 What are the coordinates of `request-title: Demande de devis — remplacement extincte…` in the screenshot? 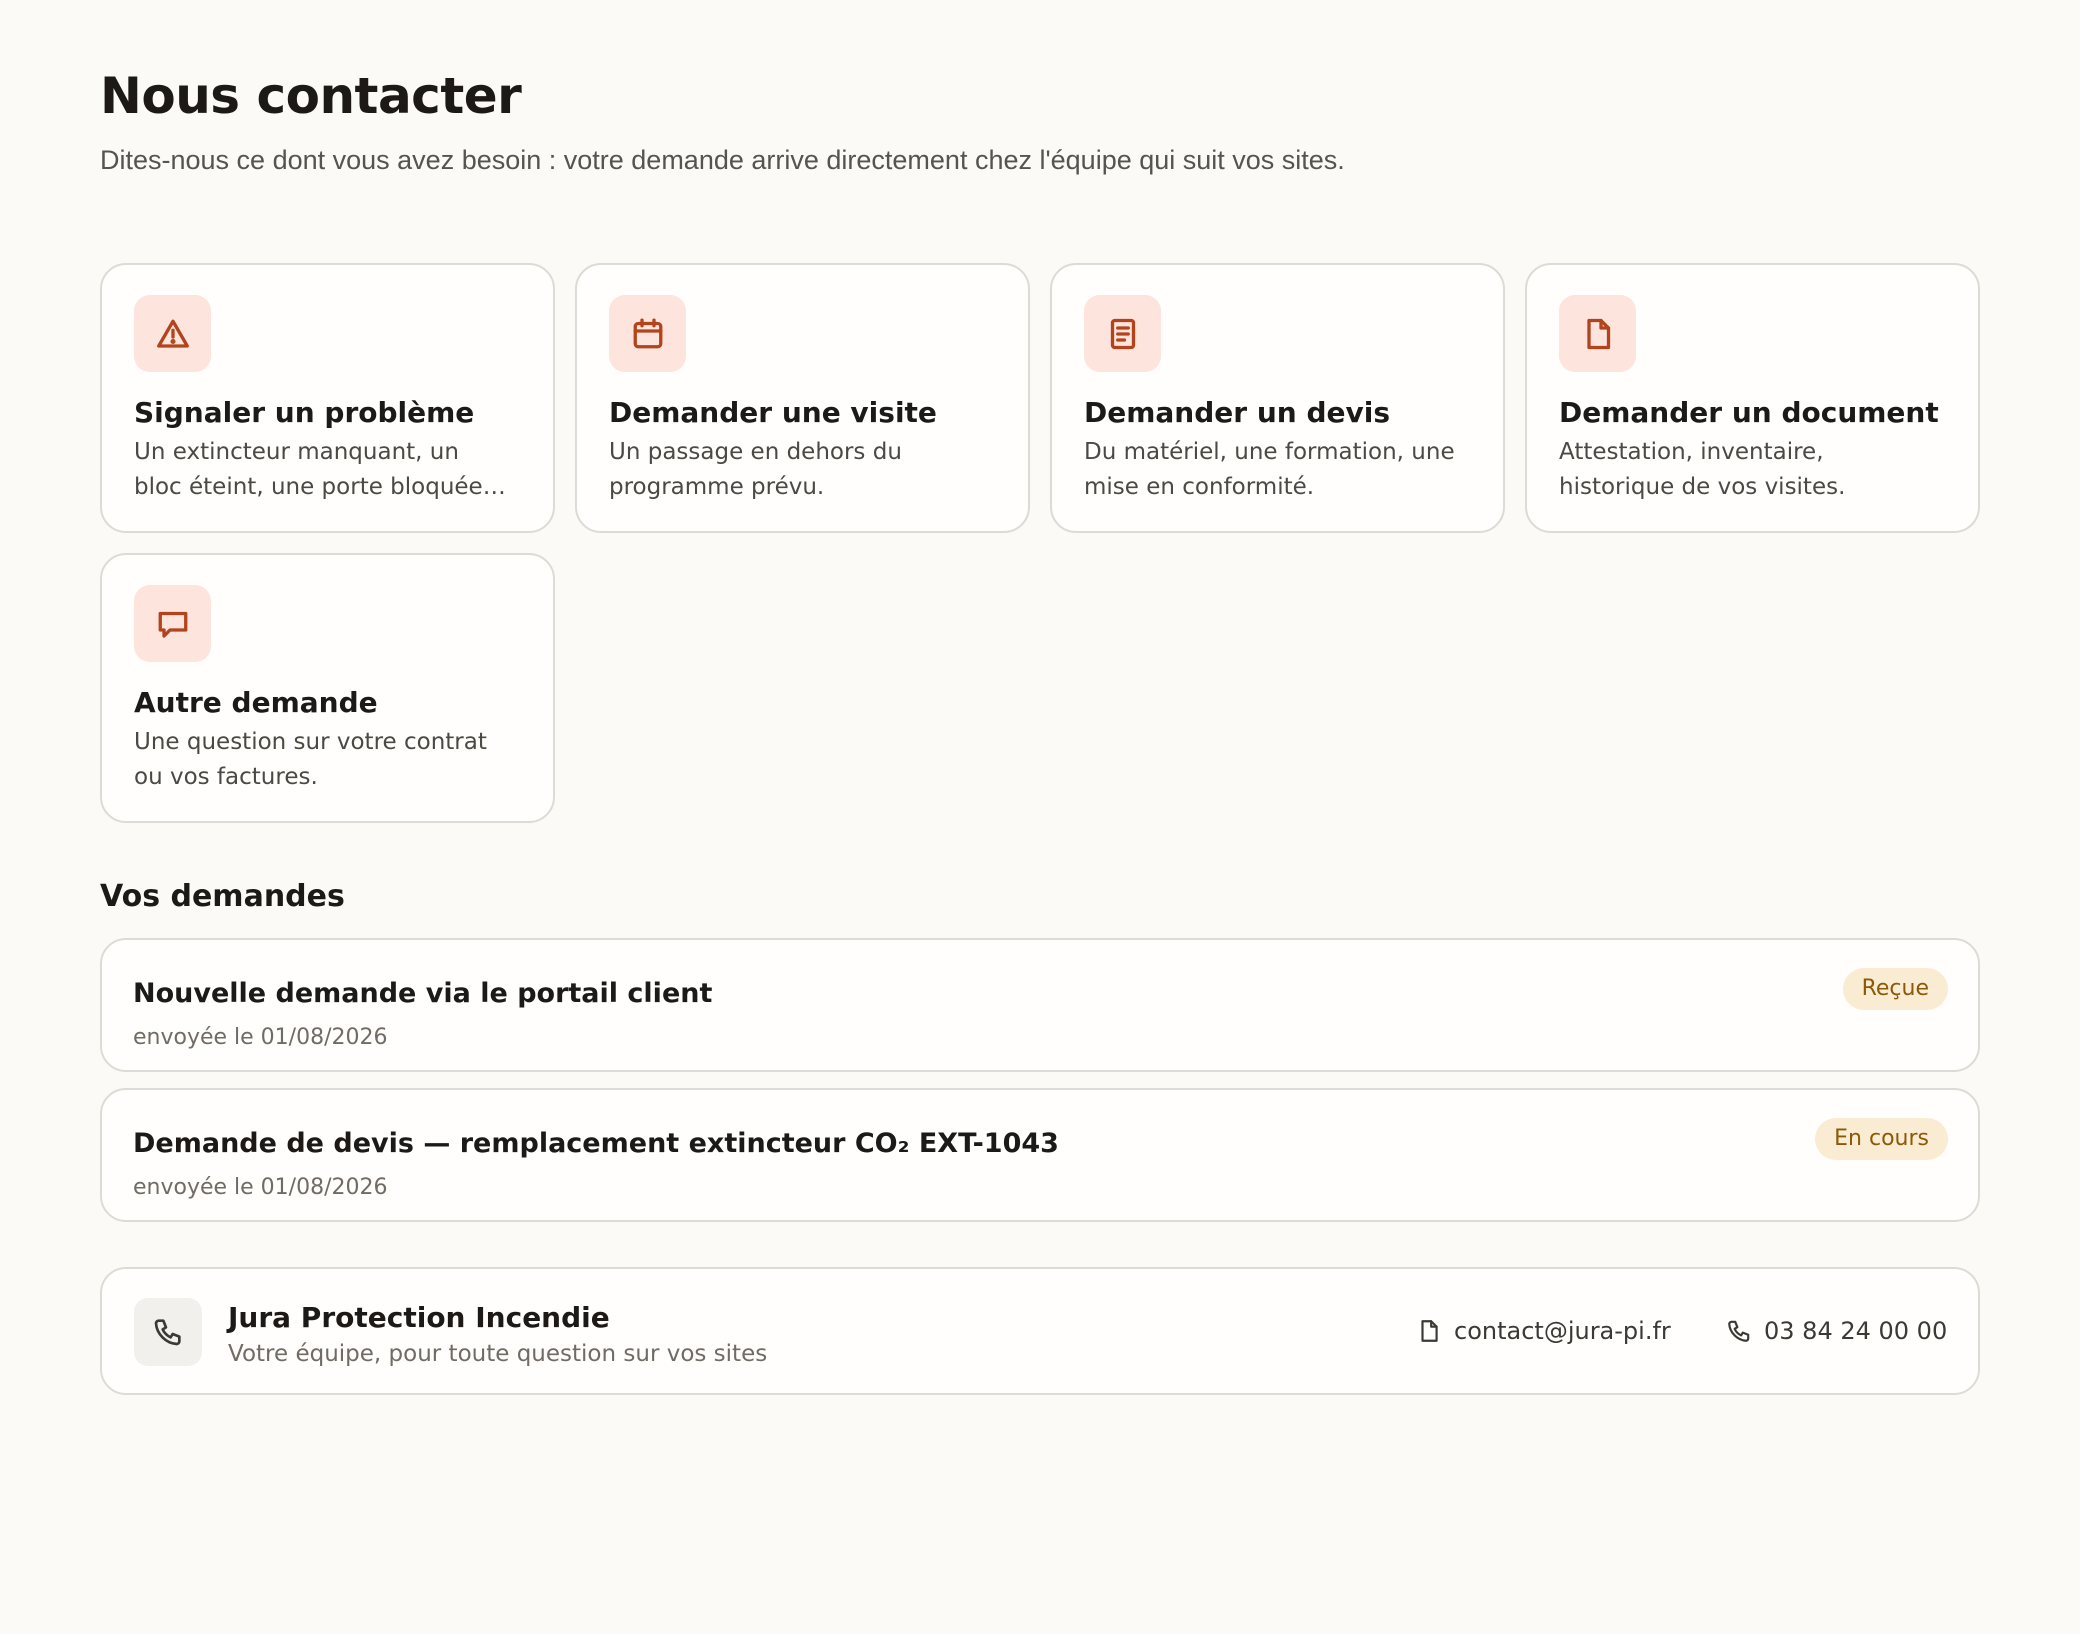 It's located at (596, 1143).